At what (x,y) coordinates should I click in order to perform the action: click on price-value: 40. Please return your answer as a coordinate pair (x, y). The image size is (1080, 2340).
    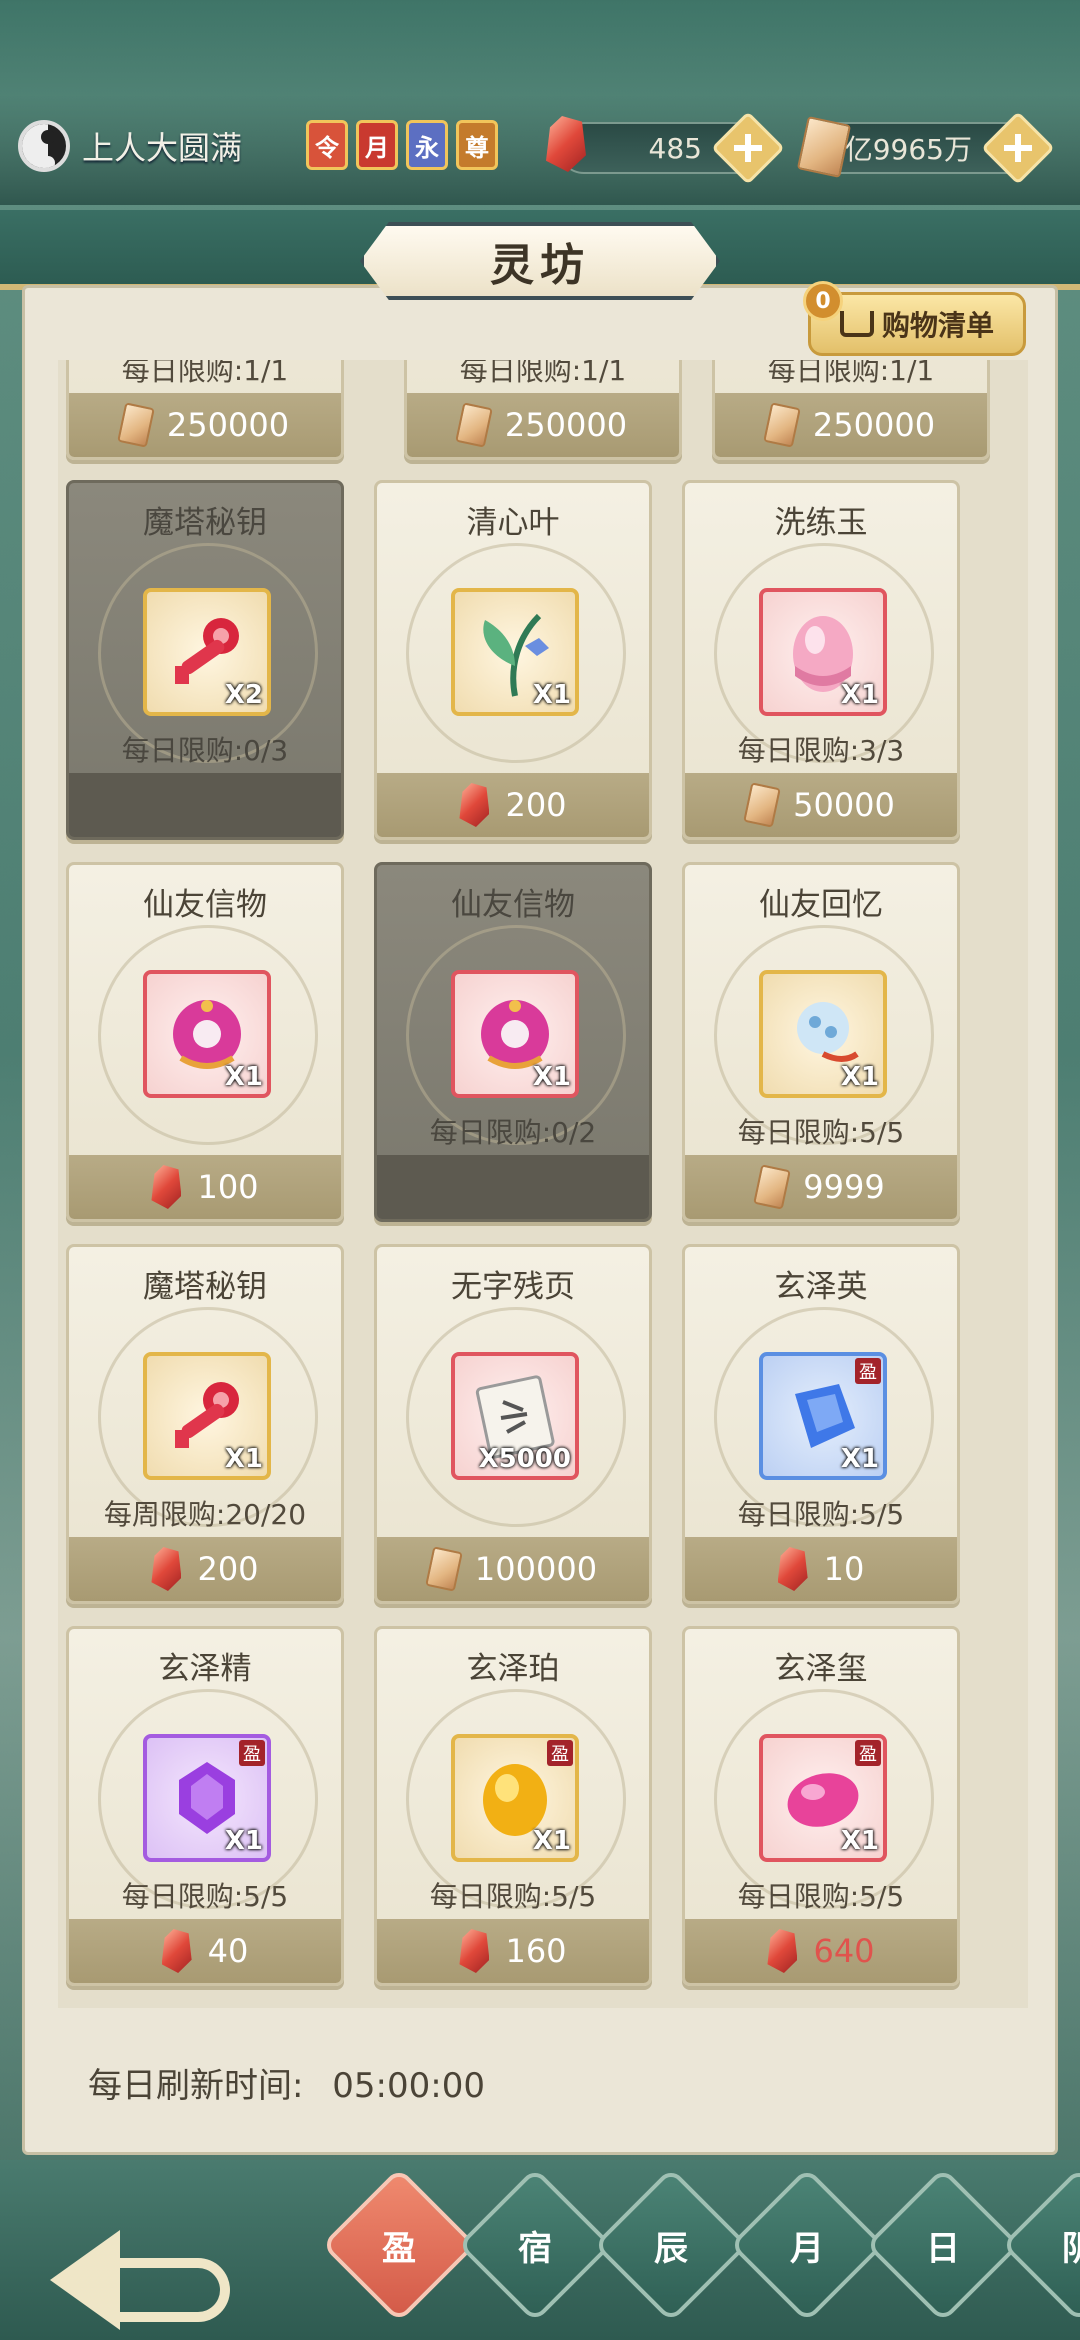
    Looking at the image, I should click on (228, 1951).